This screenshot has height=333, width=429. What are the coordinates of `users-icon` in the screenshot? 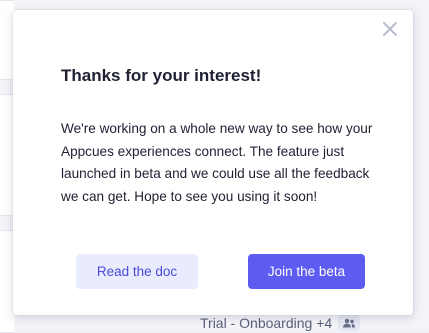 It's located at (349, 323).